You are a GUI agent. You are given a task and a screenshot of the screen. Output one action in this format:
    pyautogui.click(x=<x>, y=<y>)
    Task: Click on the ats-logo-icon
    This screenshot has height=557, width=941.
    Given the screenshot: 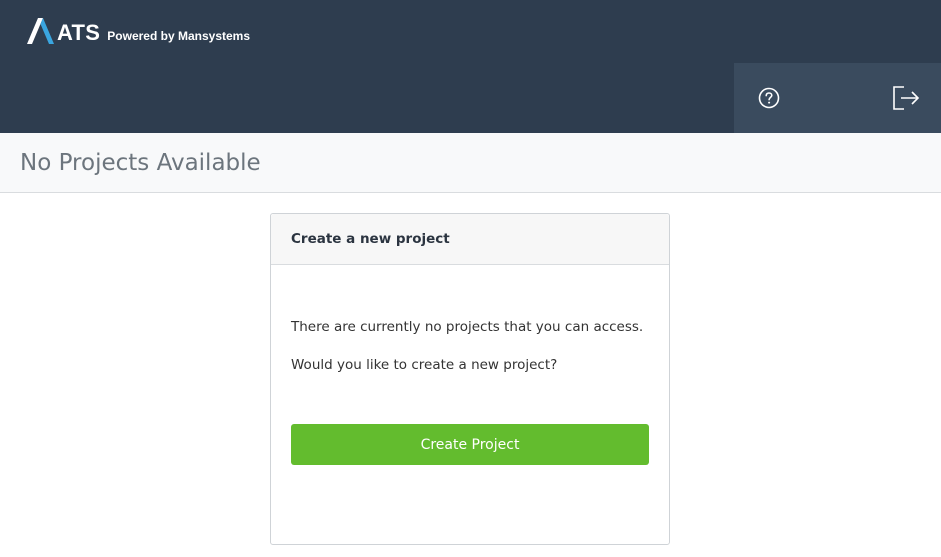 What is the action you would take?
    pyautogui.click(x=40, y=31)
    